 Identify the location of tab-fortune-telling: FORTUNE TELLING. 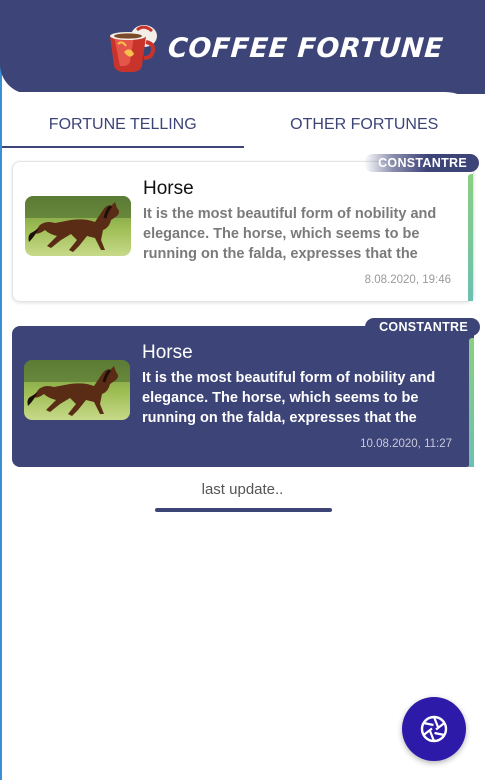
(123, 125).